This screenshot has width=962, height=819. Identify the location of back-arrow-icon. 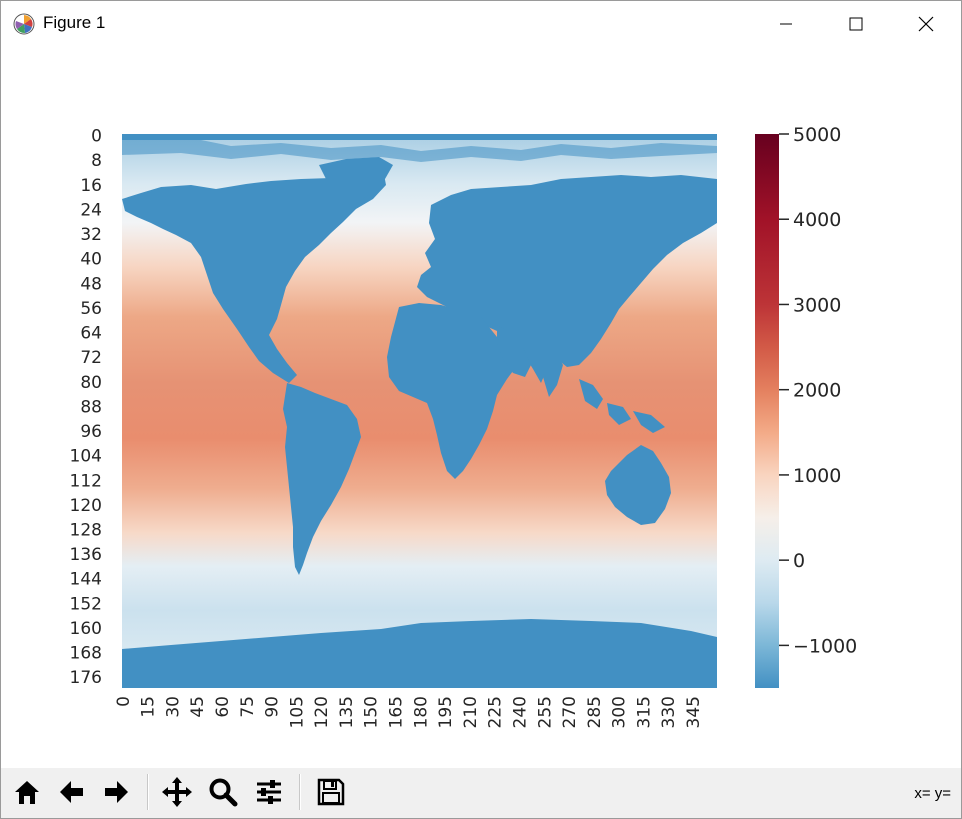
(71, 792).